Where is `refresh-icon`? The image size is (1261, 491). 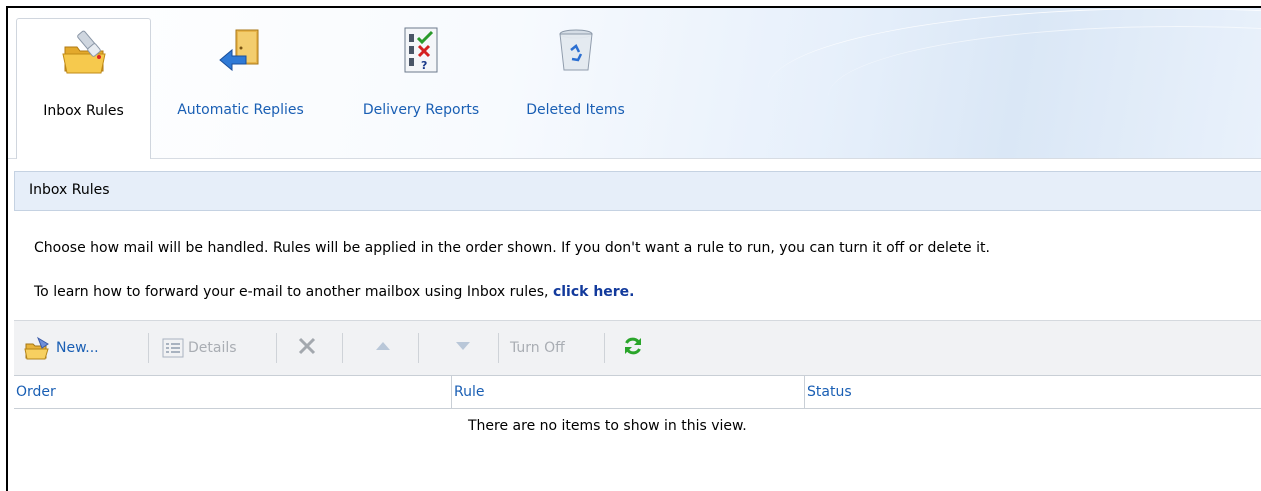
refresh-icon is located at coordinates (633, 348).